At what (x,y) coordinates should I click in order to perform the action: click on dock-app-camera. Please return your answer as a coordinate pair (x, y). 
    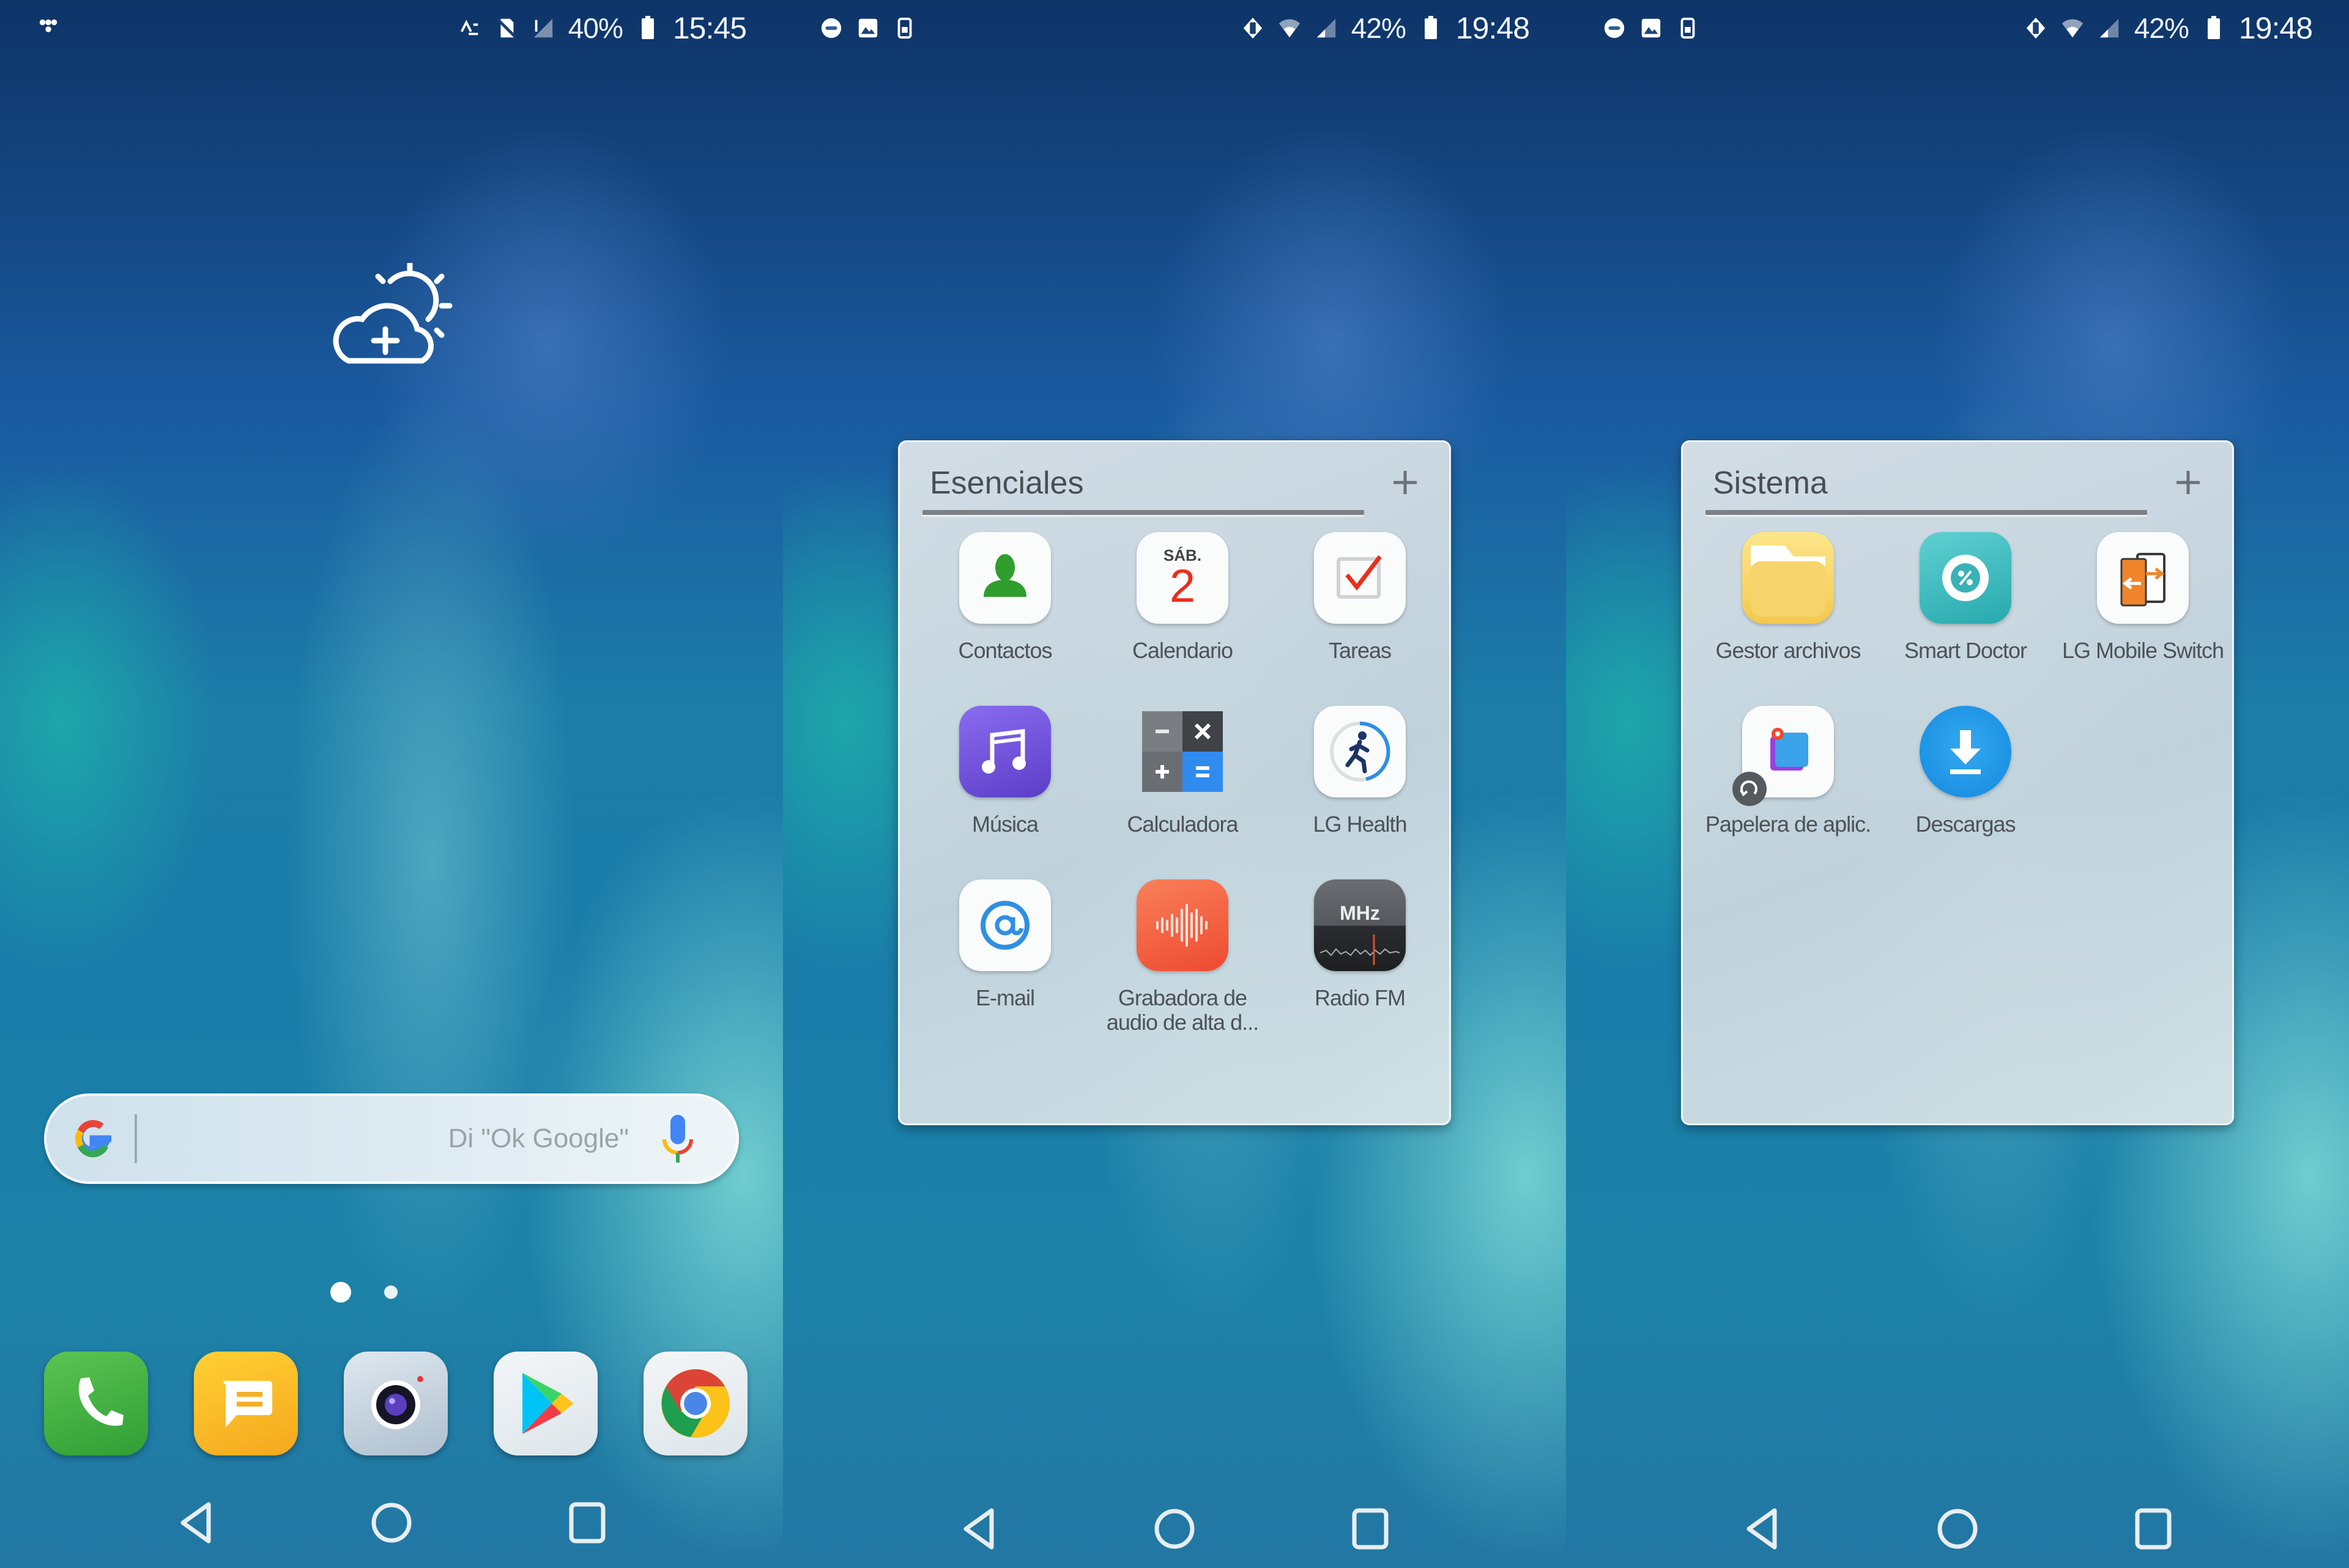
    Looking at the image, I should click on (396, 1403).